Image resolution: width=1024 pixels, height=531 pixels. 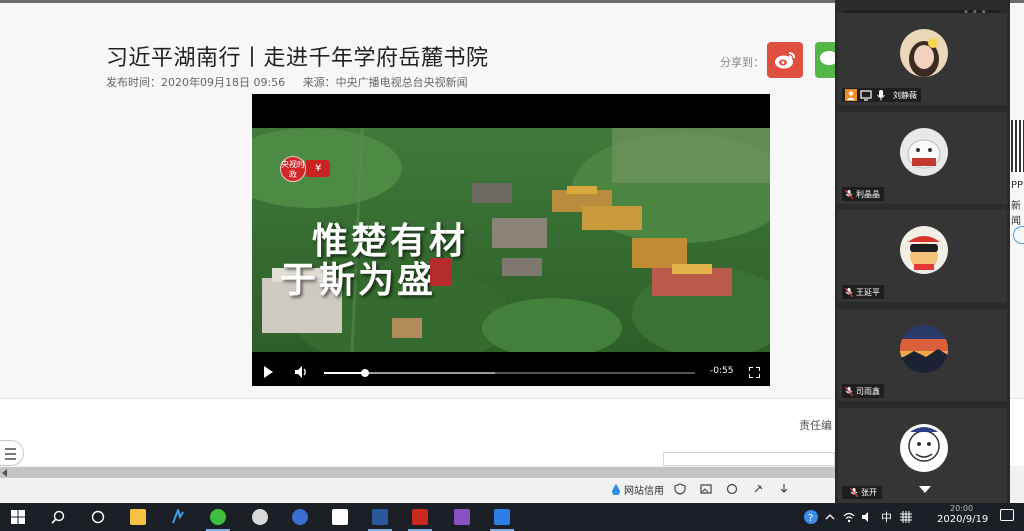 I want to click on host-icon, so click(x=851, y=95).